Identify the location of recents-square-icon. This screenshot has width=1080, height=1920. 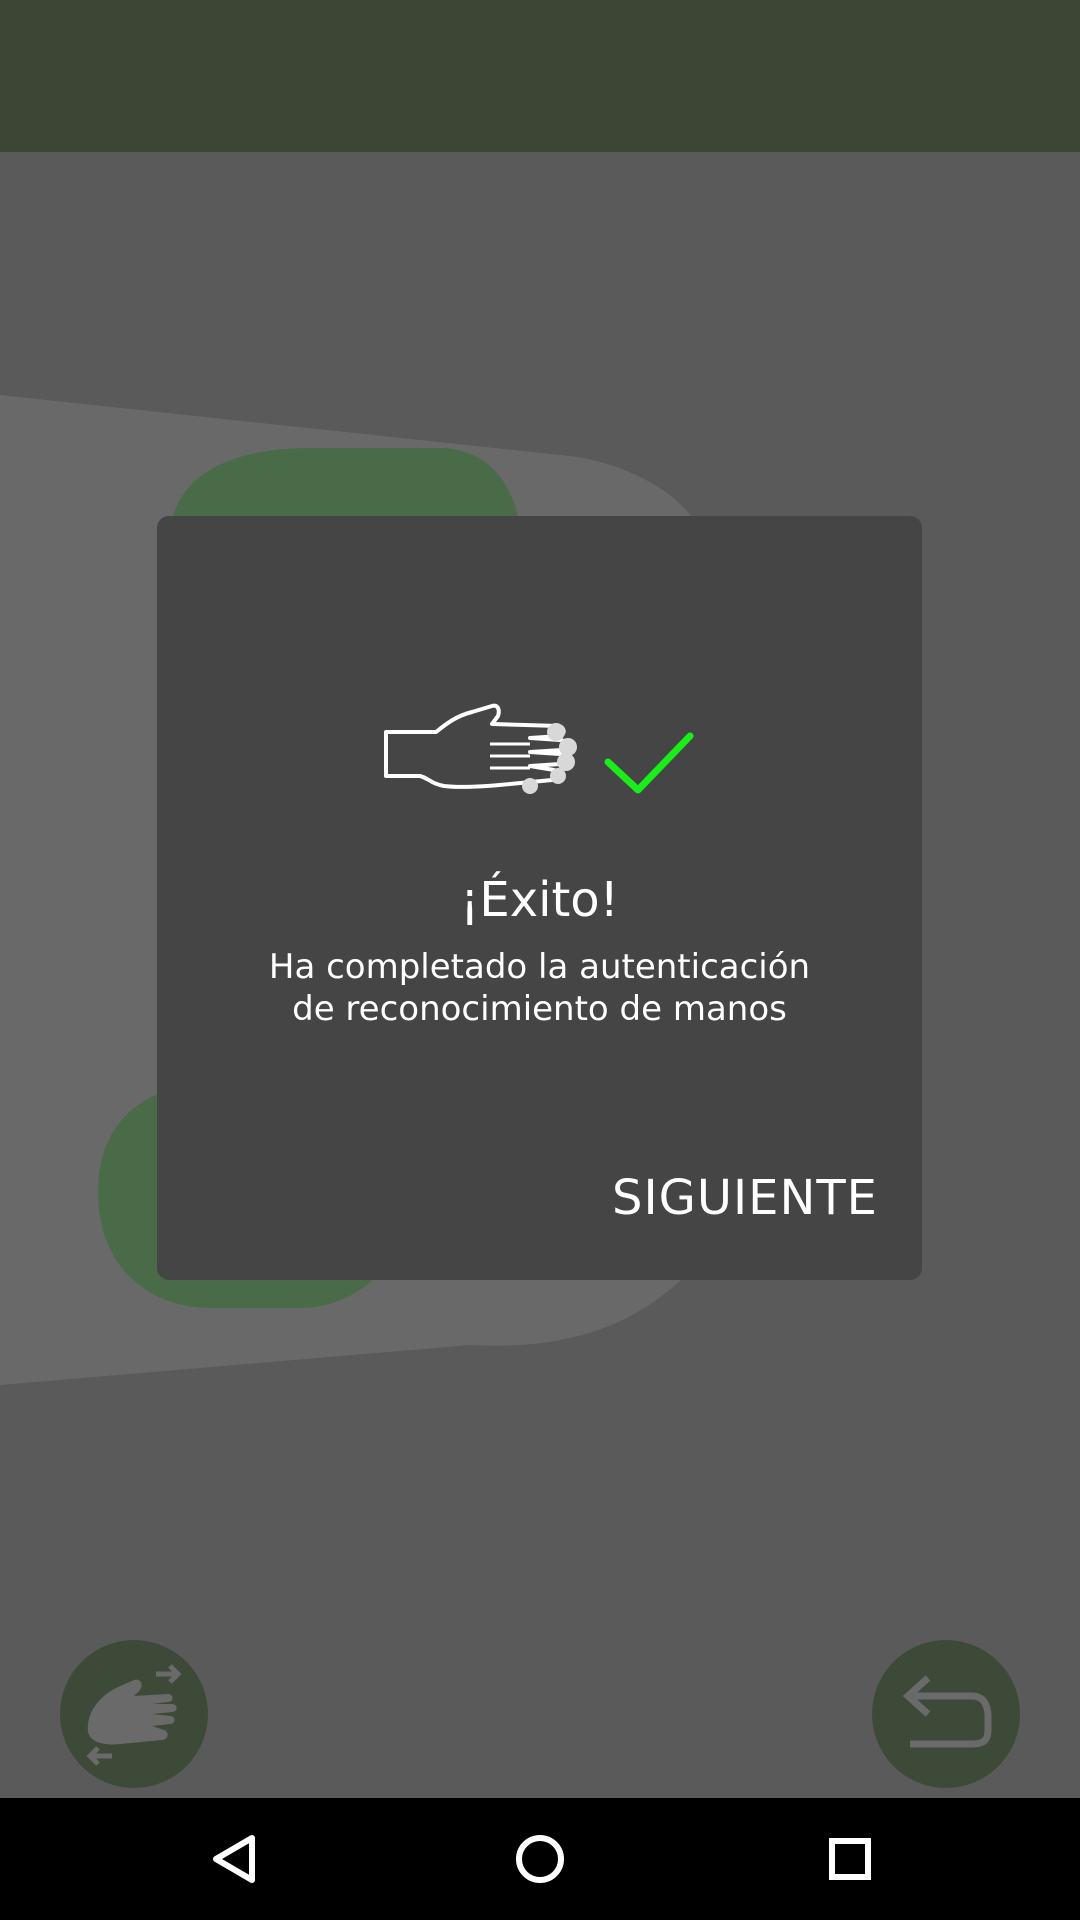
(850, 1859).